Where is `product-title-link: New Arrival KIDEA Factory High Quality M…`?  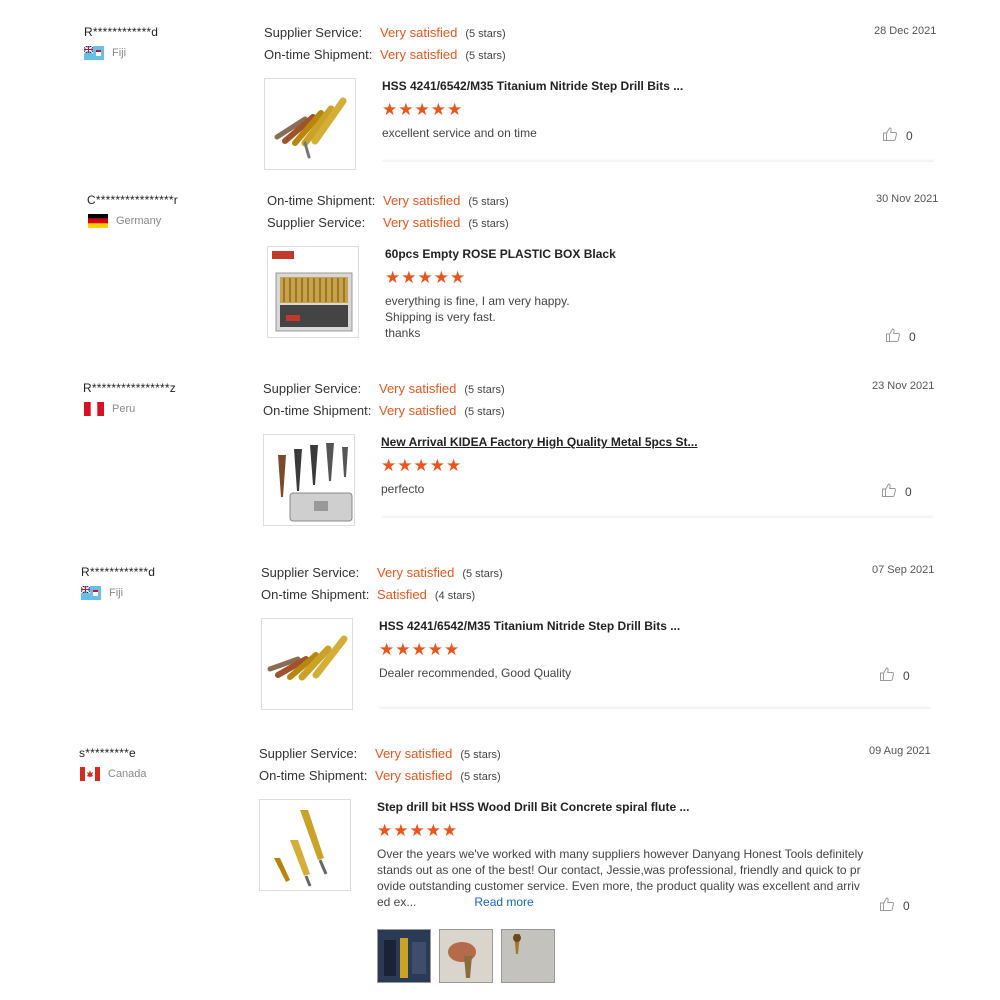
product-title-link: New Arrival KIDEA Factory High Quality M… is located at coordinates (539, 442).